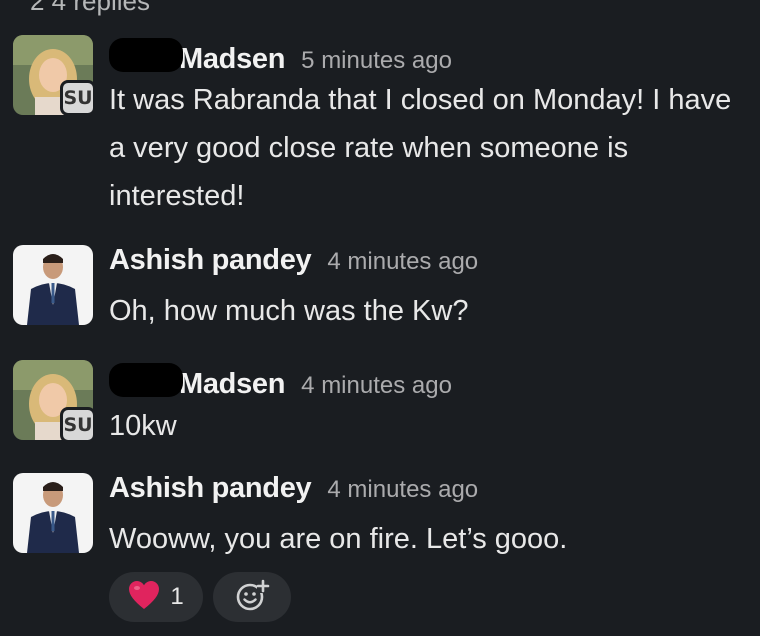 The width and height of the screenshot is (760, 636). Describe the element at coordinates (177, 596) in the screenshot. I see `reaction-count: 1` at that location.